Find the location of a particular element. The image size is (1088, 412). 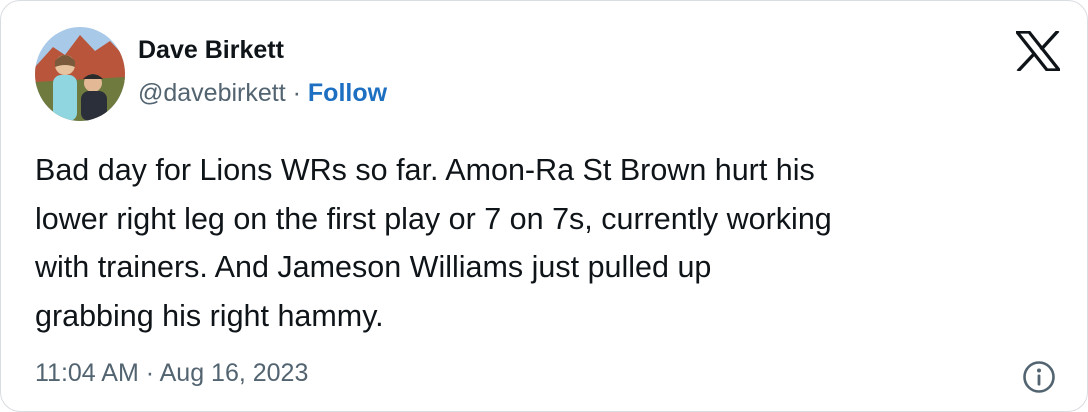

author-meta: @davebirkett · Follow is located at coordinates (262, 93).